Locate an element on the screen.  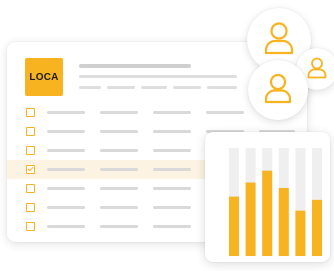
avatar-medium is located at coordinates (278, 90).